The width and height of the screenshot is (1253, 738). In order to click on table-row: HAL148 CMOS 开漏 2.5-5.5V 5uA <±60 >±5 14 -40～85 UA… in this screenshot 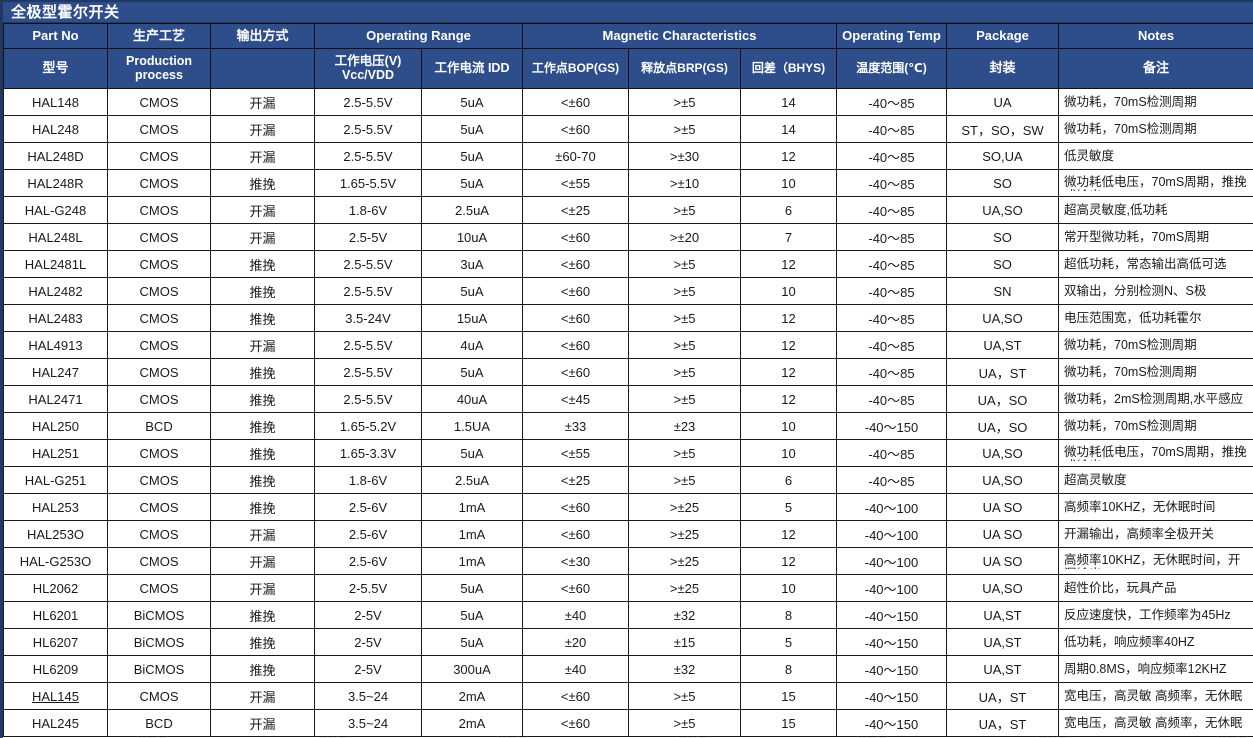, I will do `click(628, 102)`.